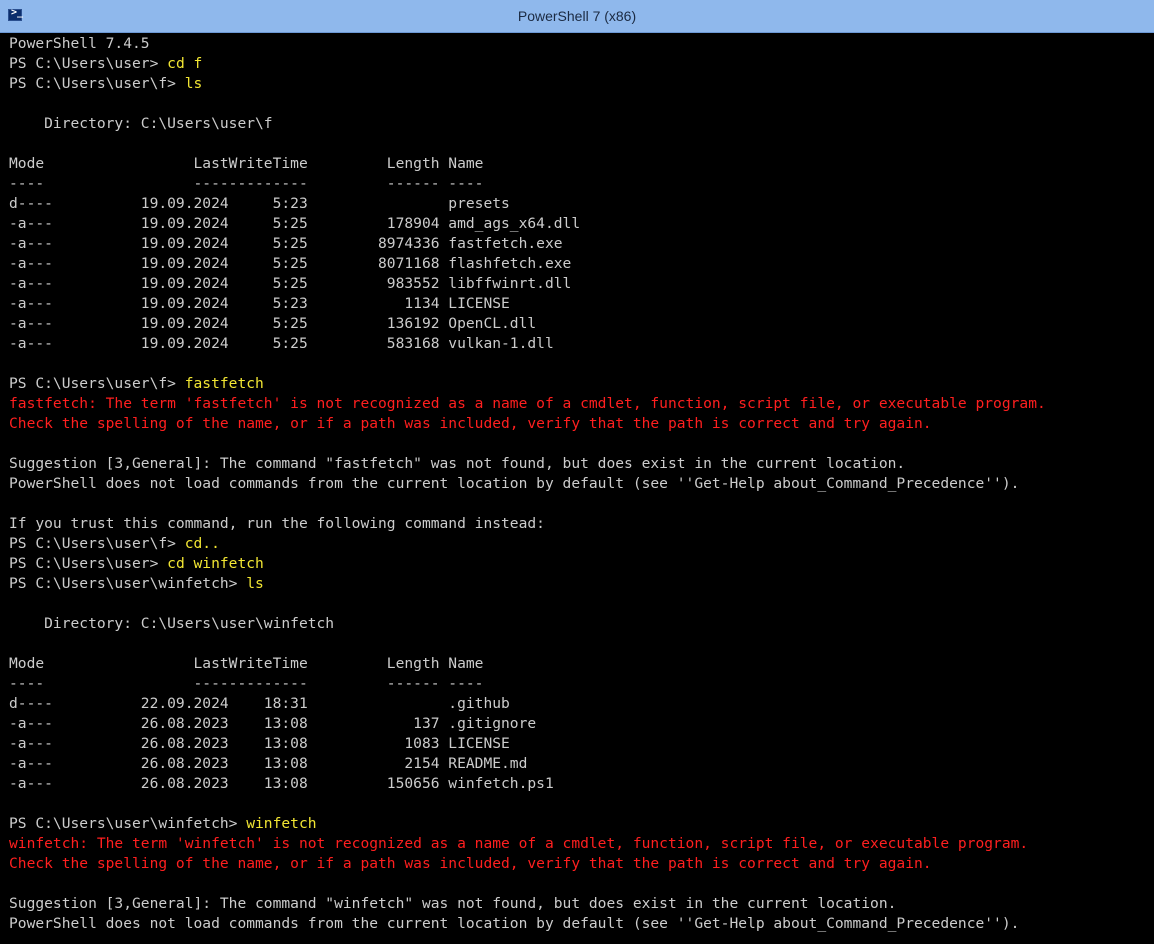 The width and height of the screenshot is (1154, 944). I want to click on output-line: d---- 19.09.2024 5:23 presets, so click(259, 203).